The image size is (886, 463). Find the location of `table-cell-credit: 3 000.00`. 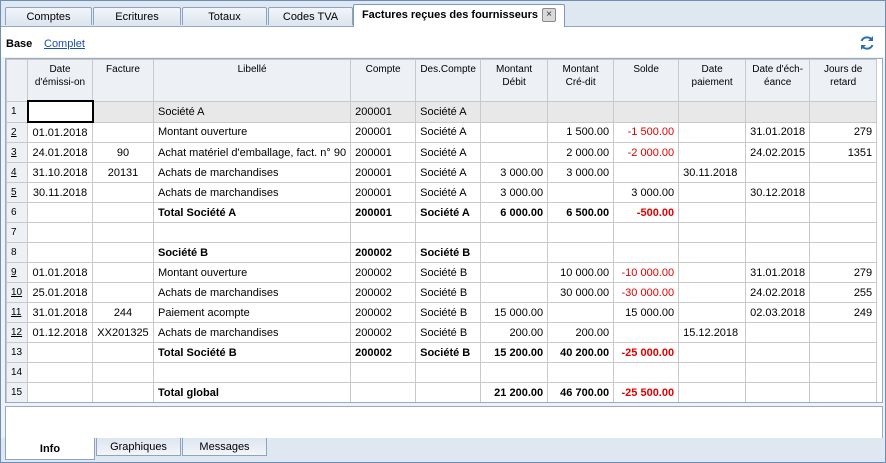

table-cell-credit: 3 000.00 is located at coordinates (581, 172).